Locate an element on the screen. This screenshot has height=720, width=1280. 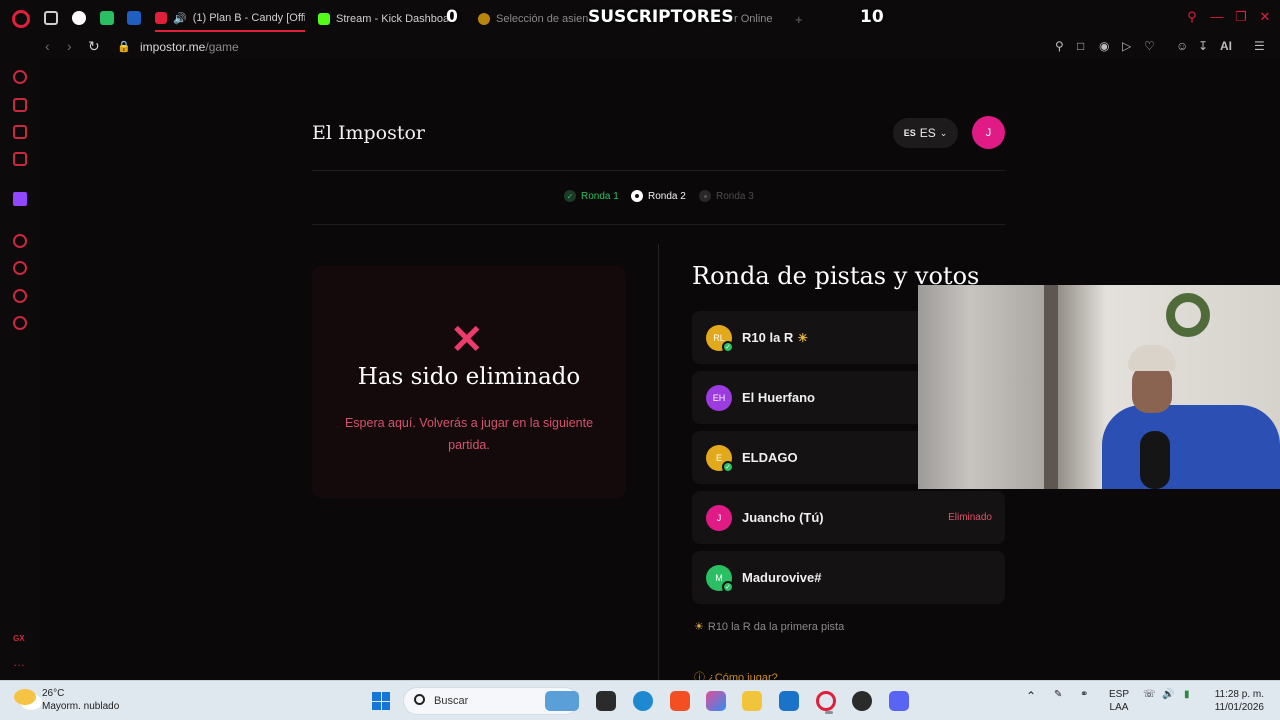
lock-icon: 🔒 is located at coordinates (124, 47).